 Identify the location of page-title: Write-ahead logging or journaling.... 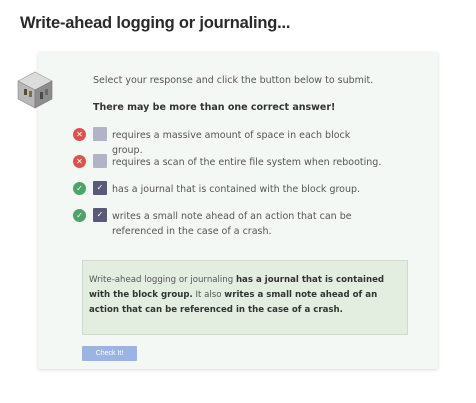
(155, 23).